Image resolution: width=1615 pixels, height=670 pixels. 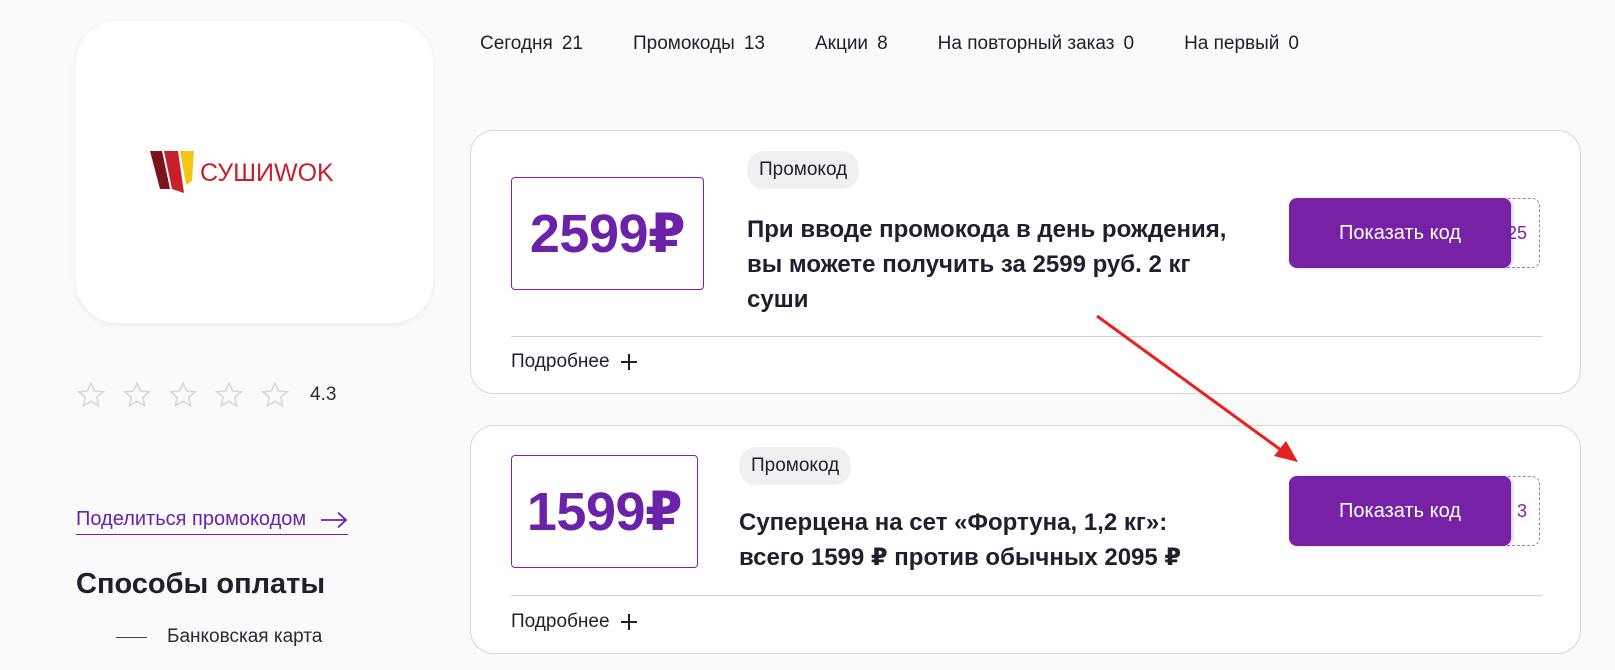 I want to click on tab-today: Сегодня 21, so click(x=531, y=44).